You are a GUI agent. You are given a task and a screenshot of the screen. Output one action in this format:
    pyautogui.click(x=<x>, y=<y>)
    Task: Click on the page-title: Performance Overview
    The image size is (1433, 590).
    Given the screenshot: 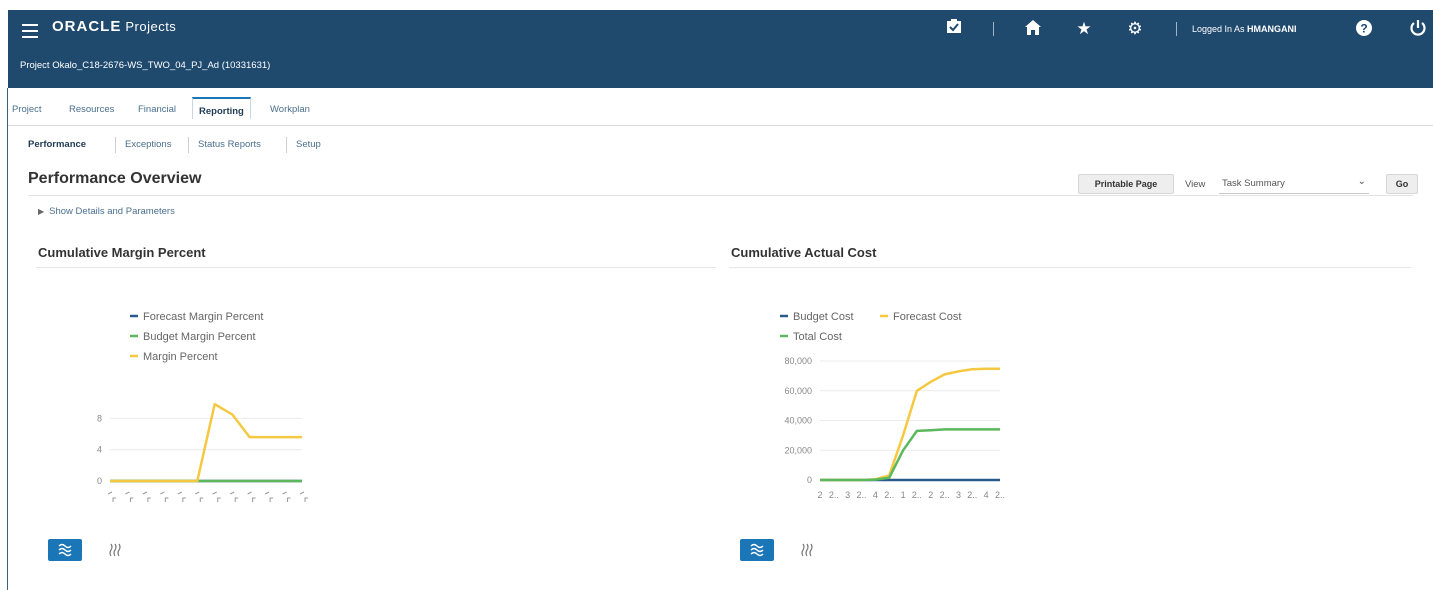 What is the action you would take?
    pyautogui.click(x=115, y=178)
    